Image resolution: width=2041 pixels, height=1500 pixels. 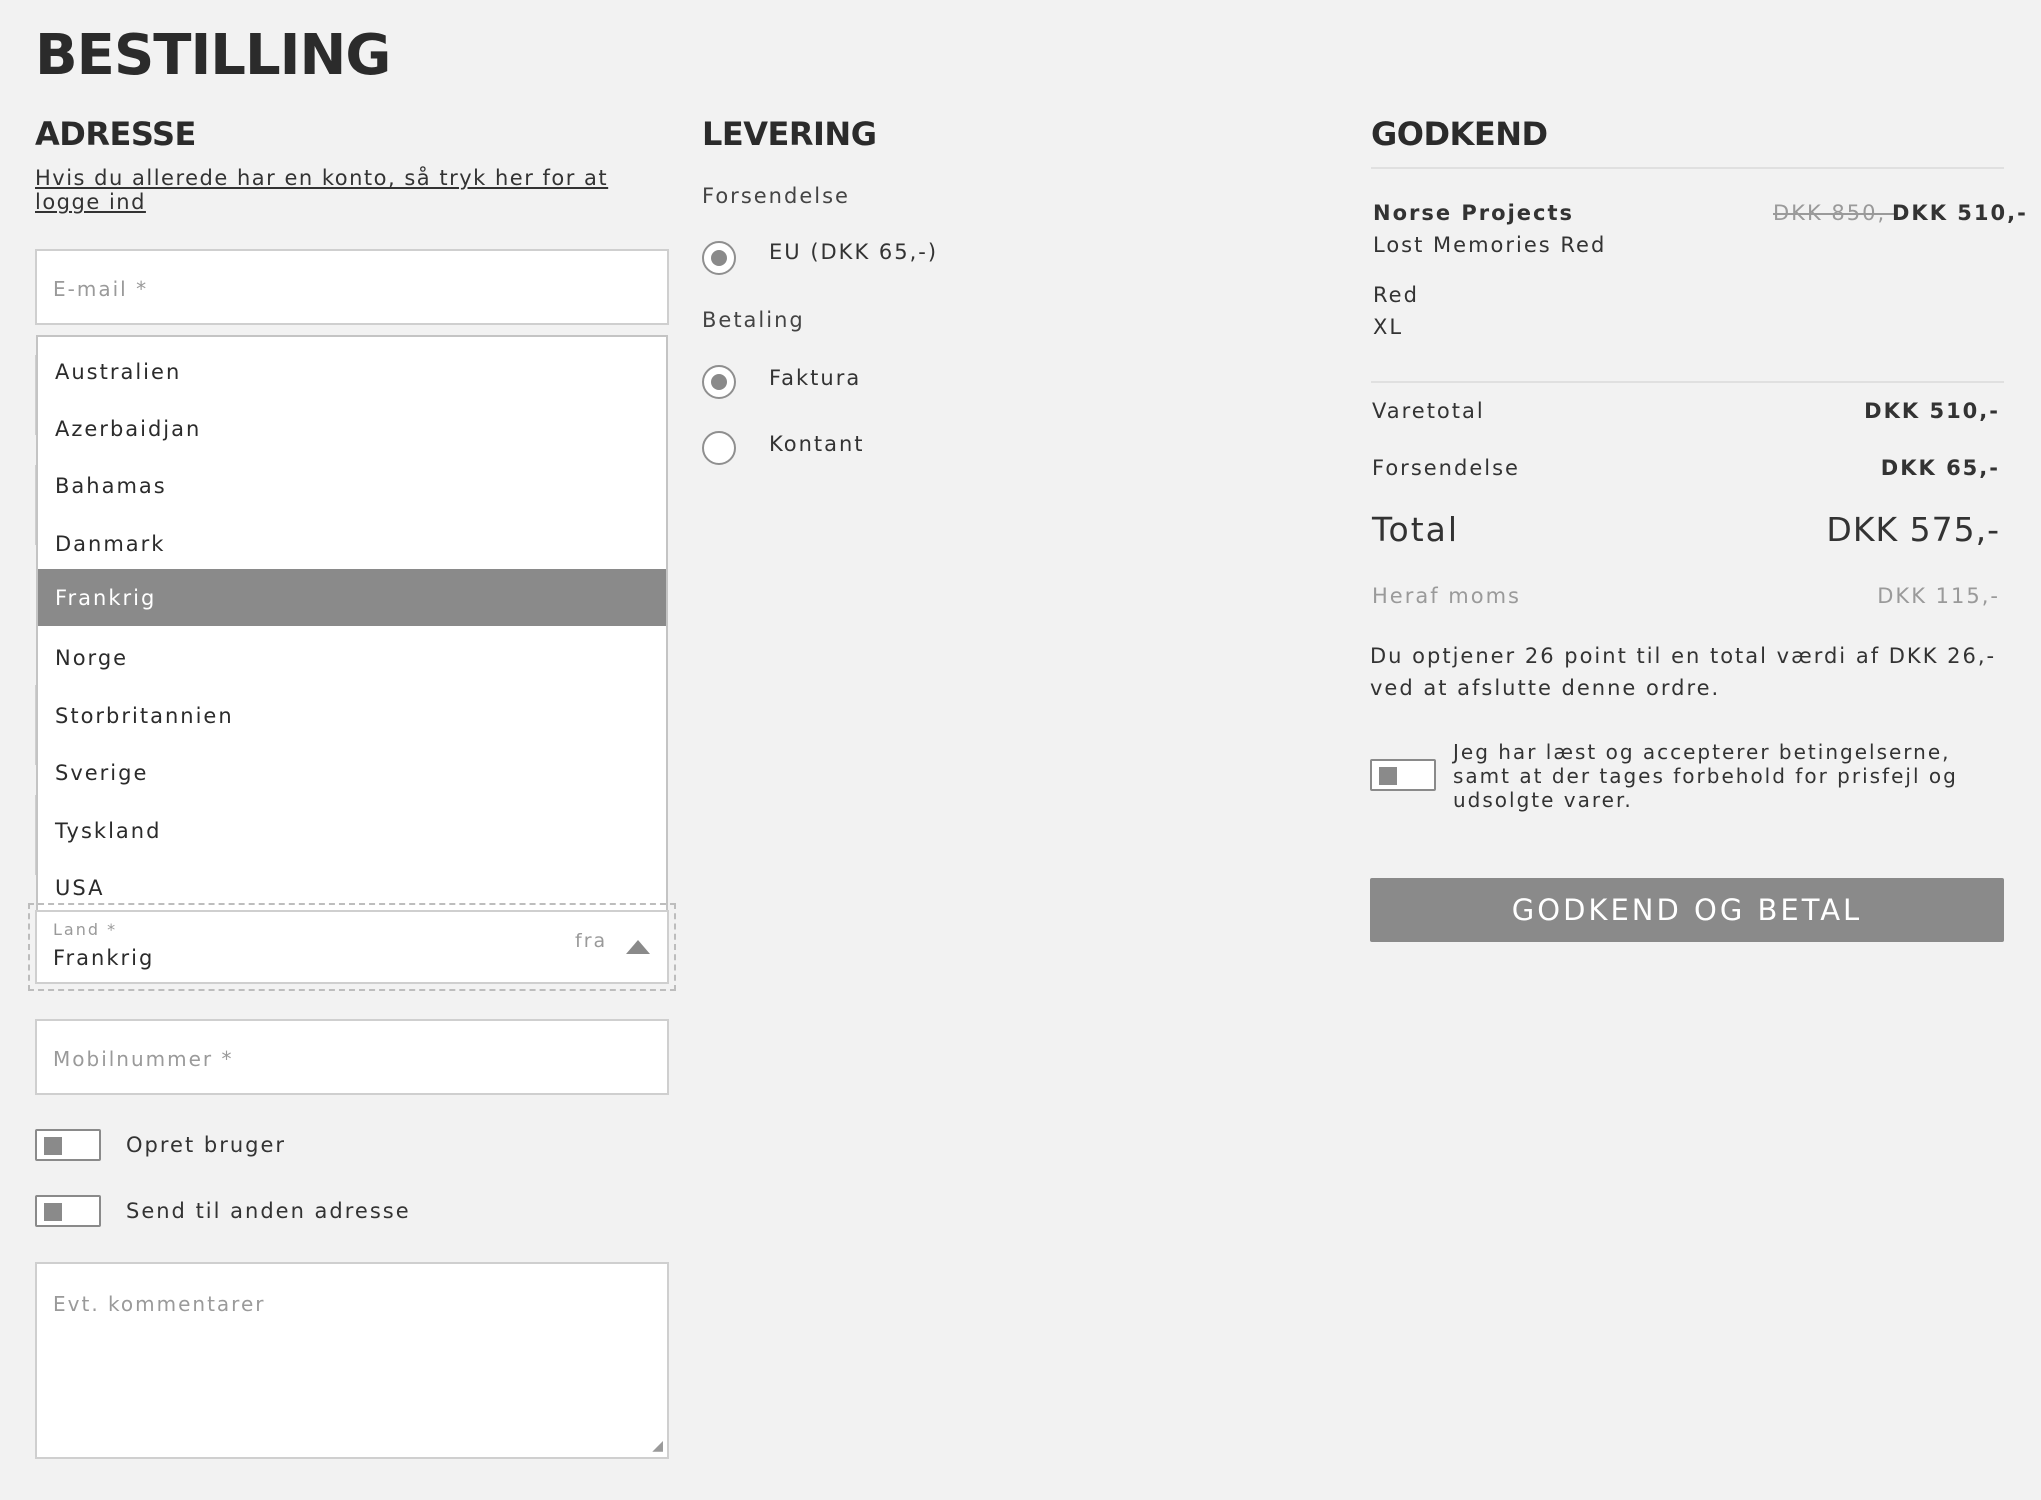 I want to click on subtotal-value: DKK 510,-, so click(x=1932, y=411).